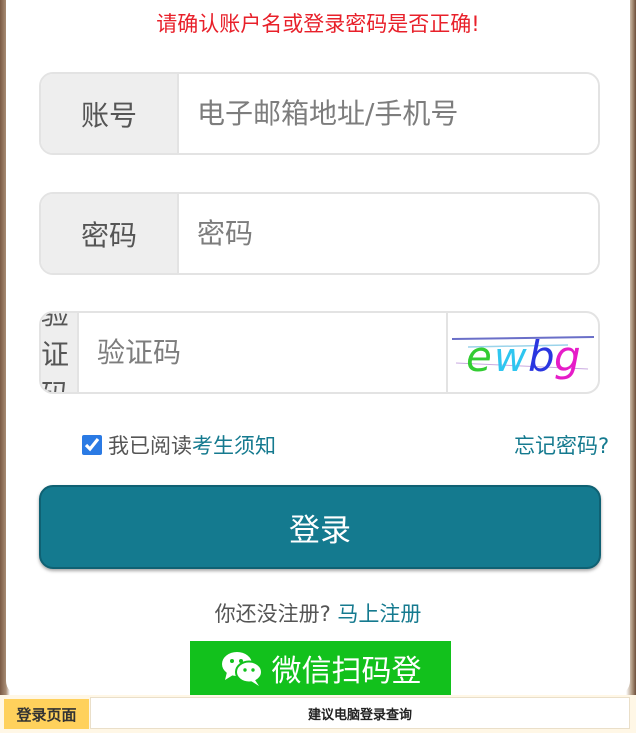  I want to click on agree-row: 我已阅读 考生须知, so click(179, 445).